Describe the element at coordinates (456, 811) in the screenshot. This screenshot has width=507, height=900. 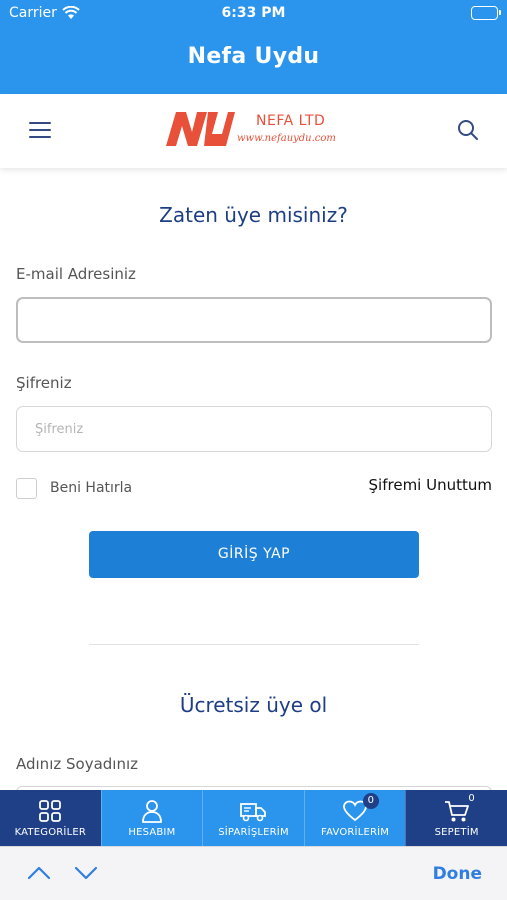
I see `cart-icon` at that location.